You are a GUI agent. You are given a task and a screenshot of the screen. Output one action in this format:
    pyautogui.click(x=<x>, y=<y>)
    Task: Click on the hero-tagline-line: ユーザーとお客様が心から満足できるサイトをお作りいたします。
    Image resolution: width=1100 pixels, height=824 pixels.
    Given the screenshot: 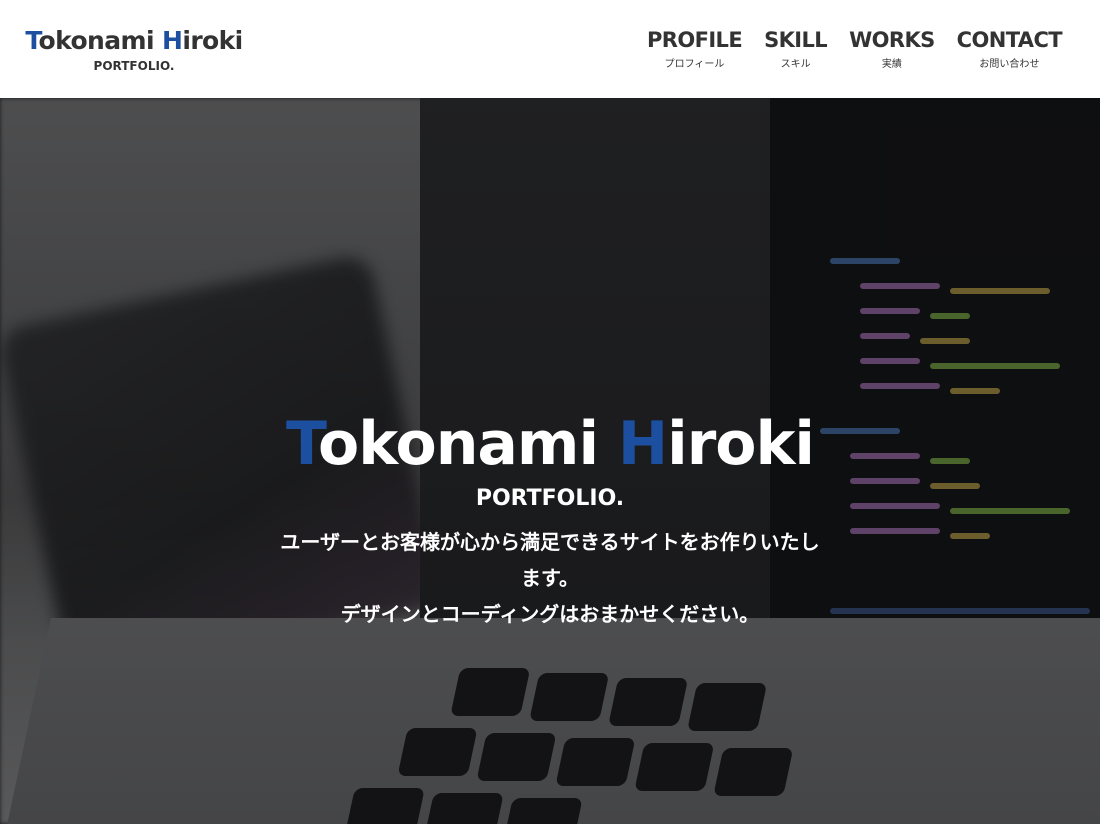 What is the action you would take?
    pyautogui.click(x=550, y=560)
    